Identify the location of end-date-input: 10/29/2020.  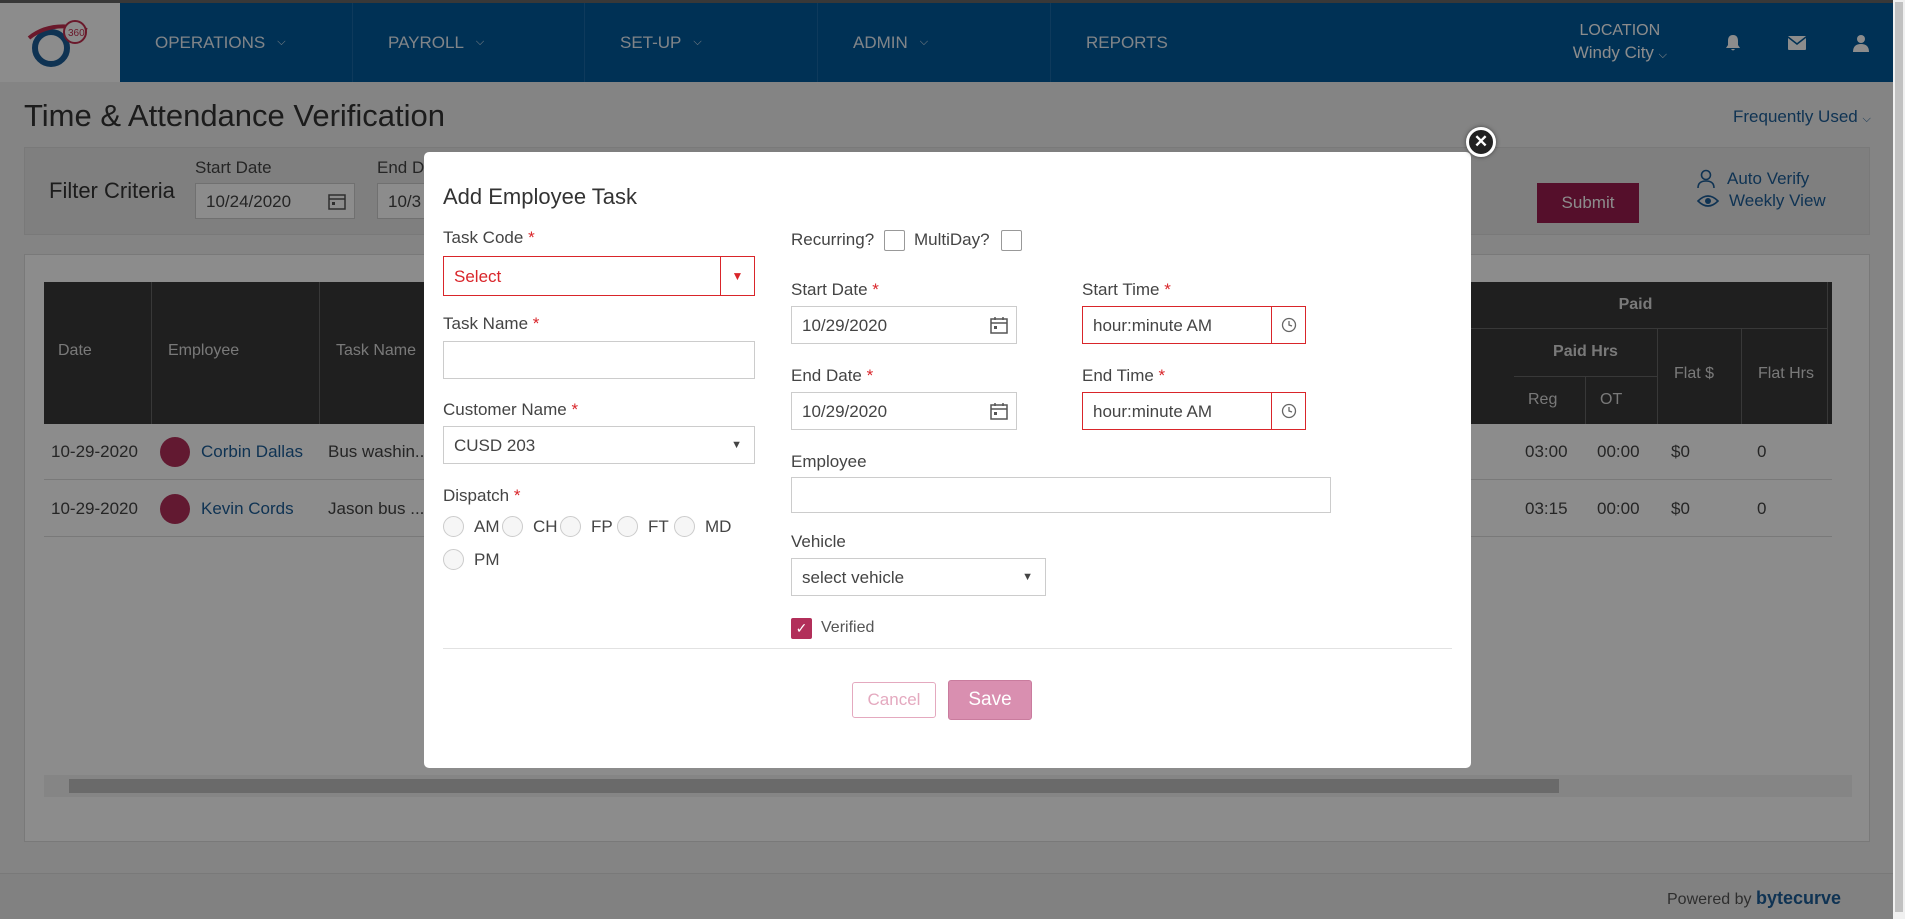
(904, 411).